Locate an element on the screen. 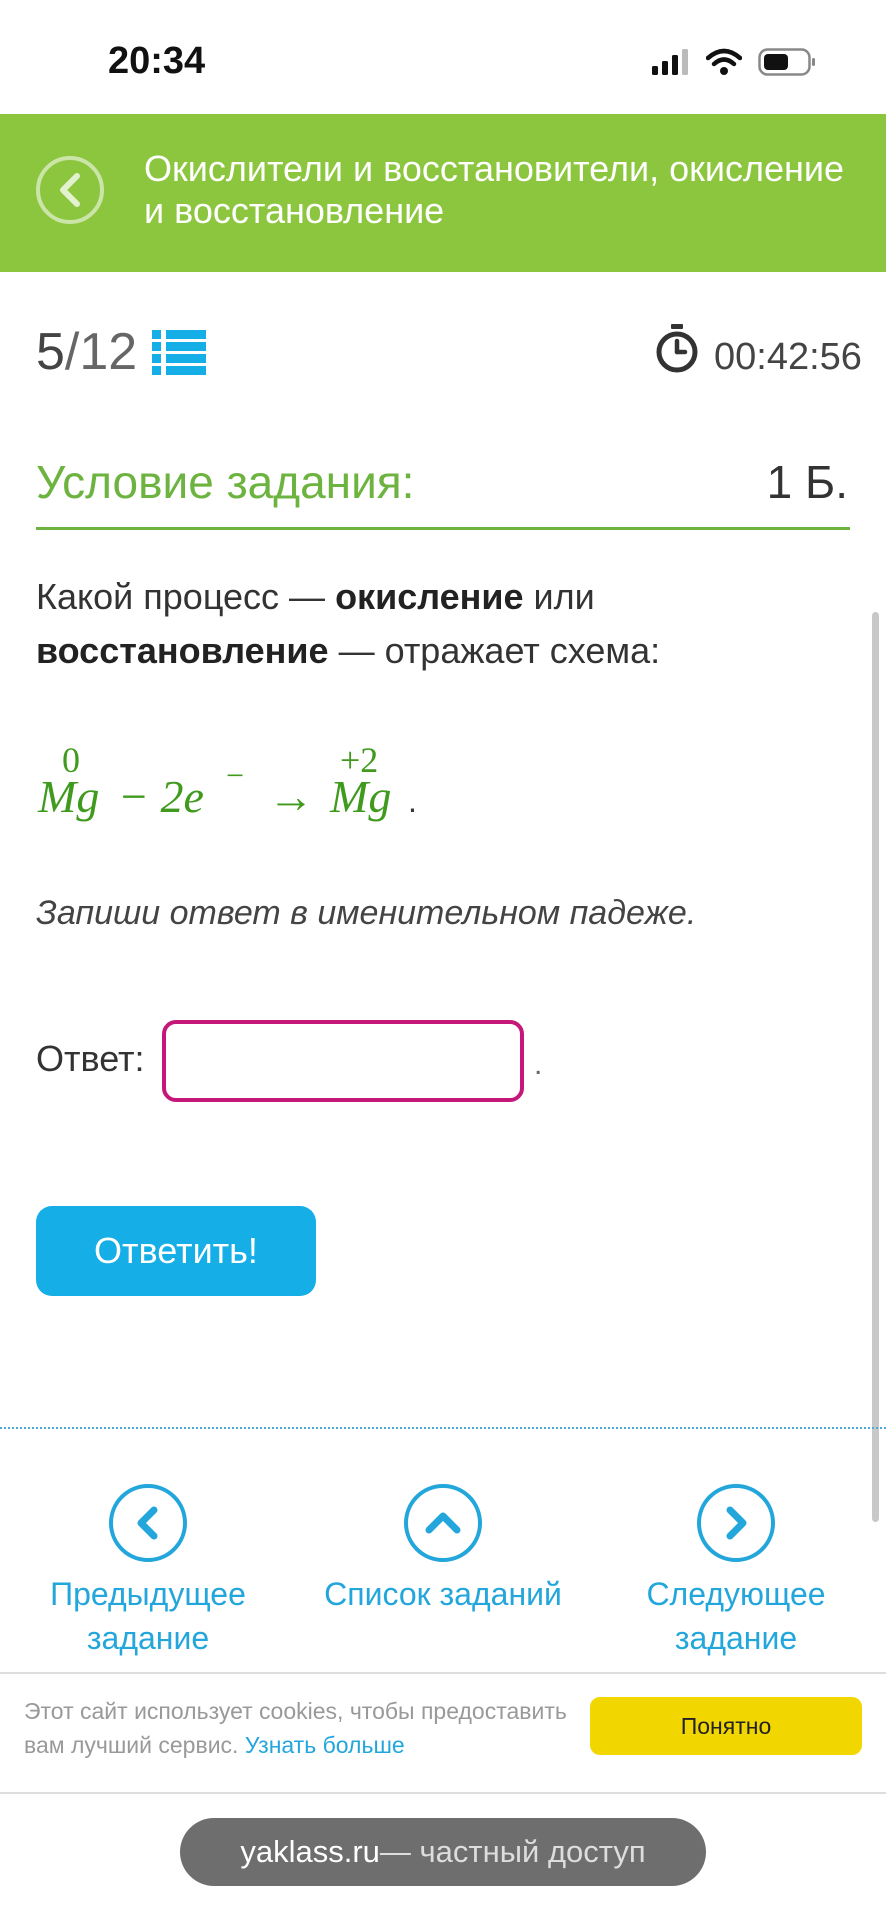 This screenshot has width=886, height=1920. reaction-arrow: → is located at coordinates (291, 796).